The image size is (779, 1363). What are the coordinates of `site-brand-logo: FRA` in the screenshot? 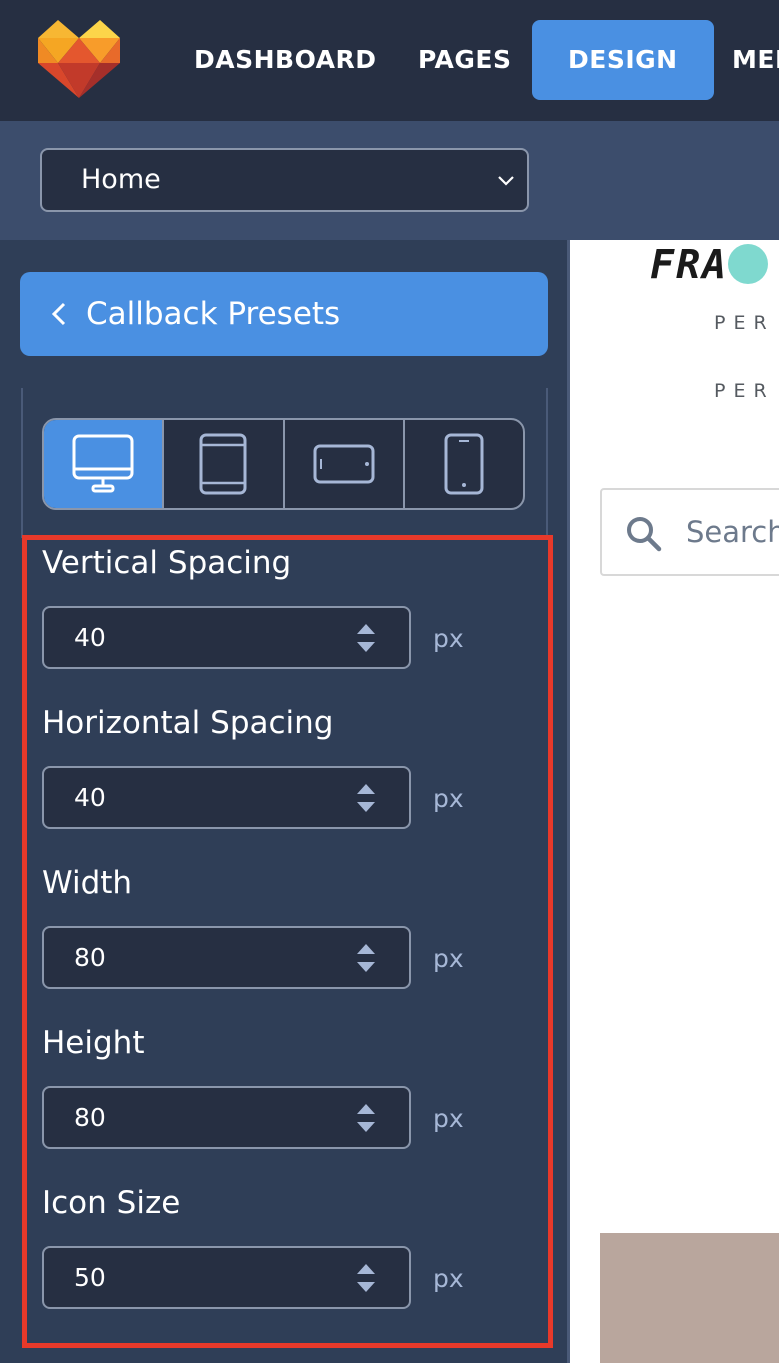 It's located at (709, 265).